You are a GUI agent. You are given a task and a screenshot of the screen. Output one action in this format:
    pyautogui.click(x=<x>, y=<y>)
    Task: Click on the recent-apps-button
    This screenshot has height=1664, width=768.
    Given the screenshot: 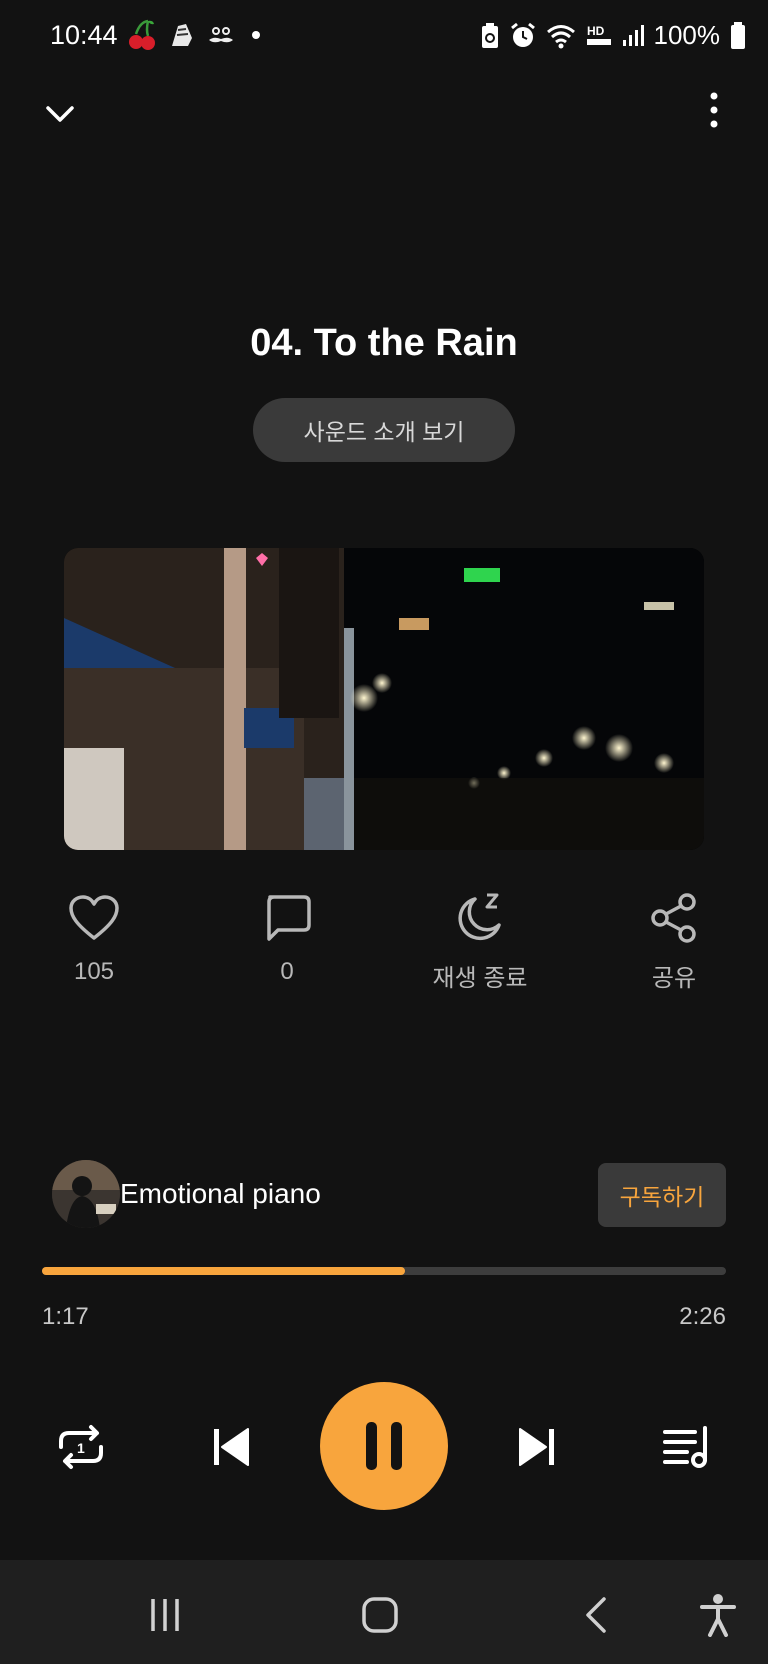 What is the action you would take?
    pyautogui.click(x=165, y=1615)
    